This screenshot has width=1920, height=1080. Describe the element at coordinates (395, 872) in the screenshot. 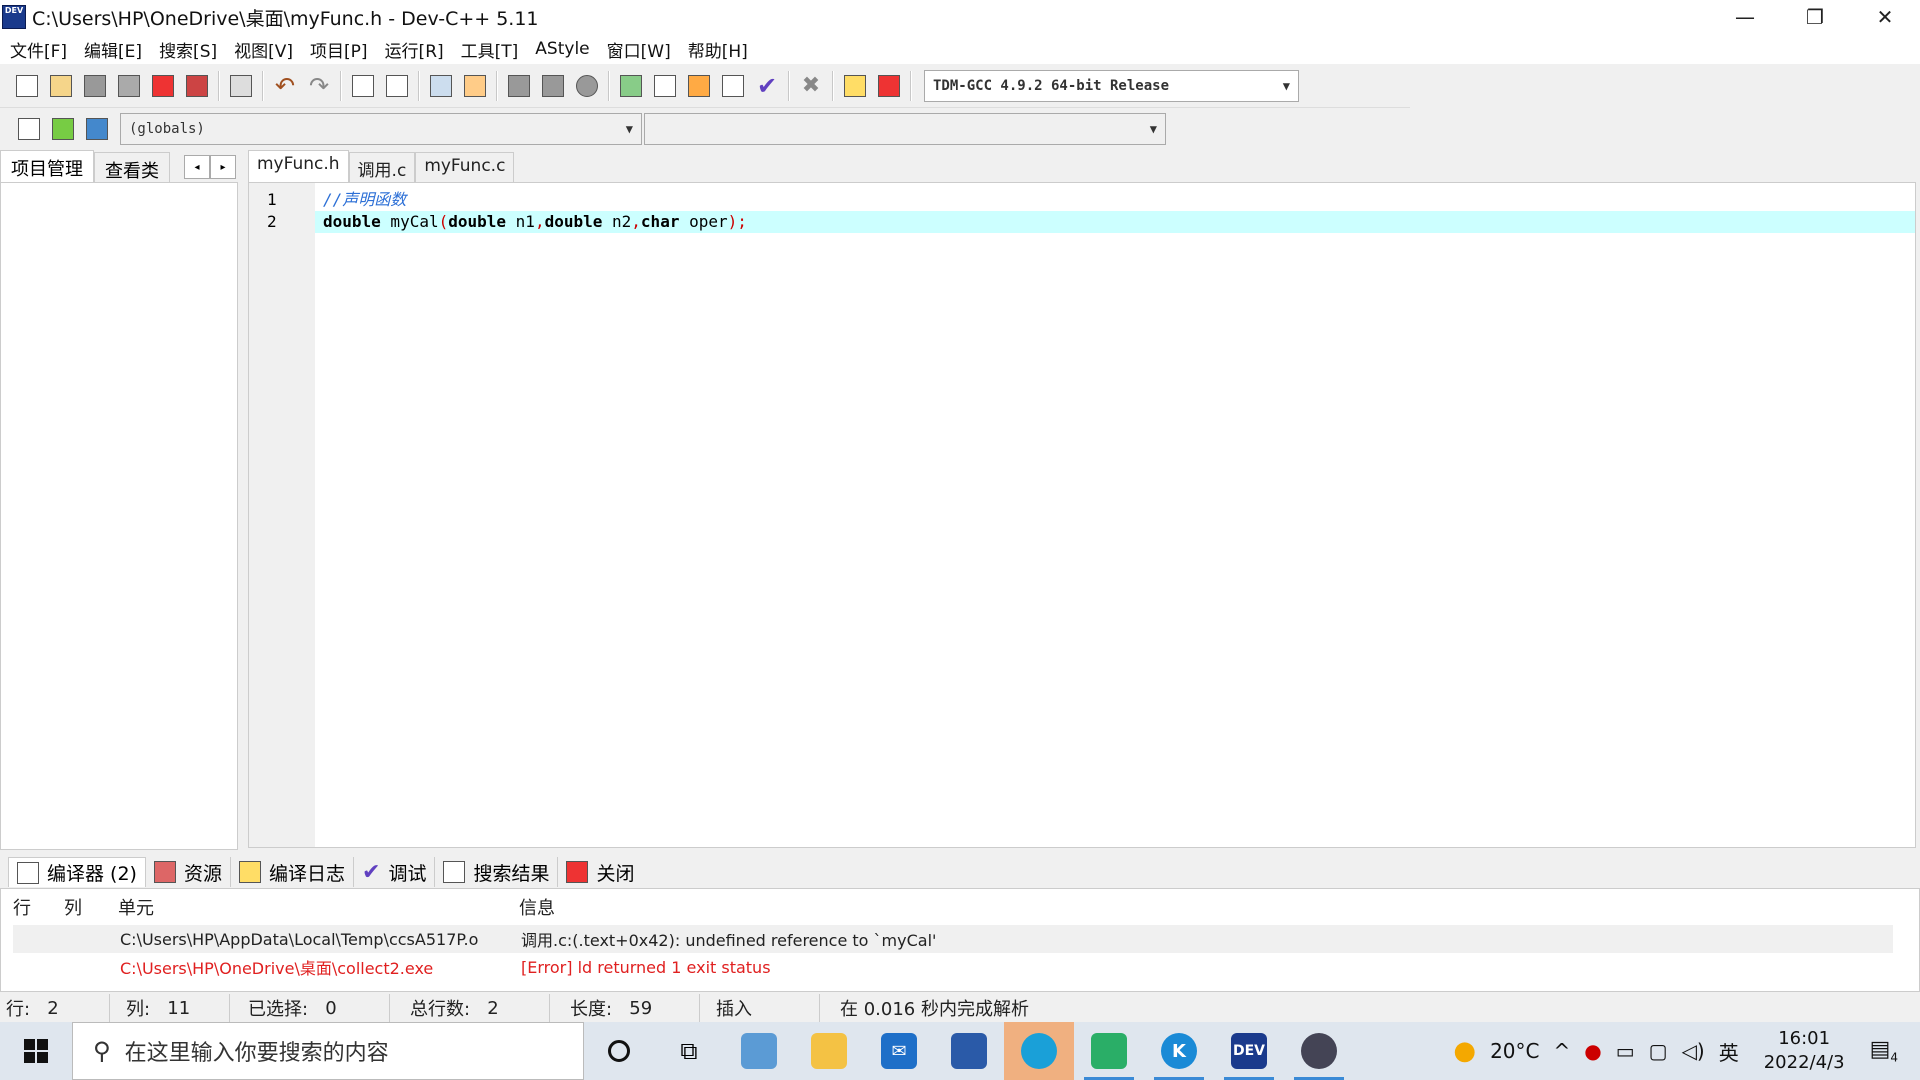

I see `tab-debug: ✔ 调试` at that location.